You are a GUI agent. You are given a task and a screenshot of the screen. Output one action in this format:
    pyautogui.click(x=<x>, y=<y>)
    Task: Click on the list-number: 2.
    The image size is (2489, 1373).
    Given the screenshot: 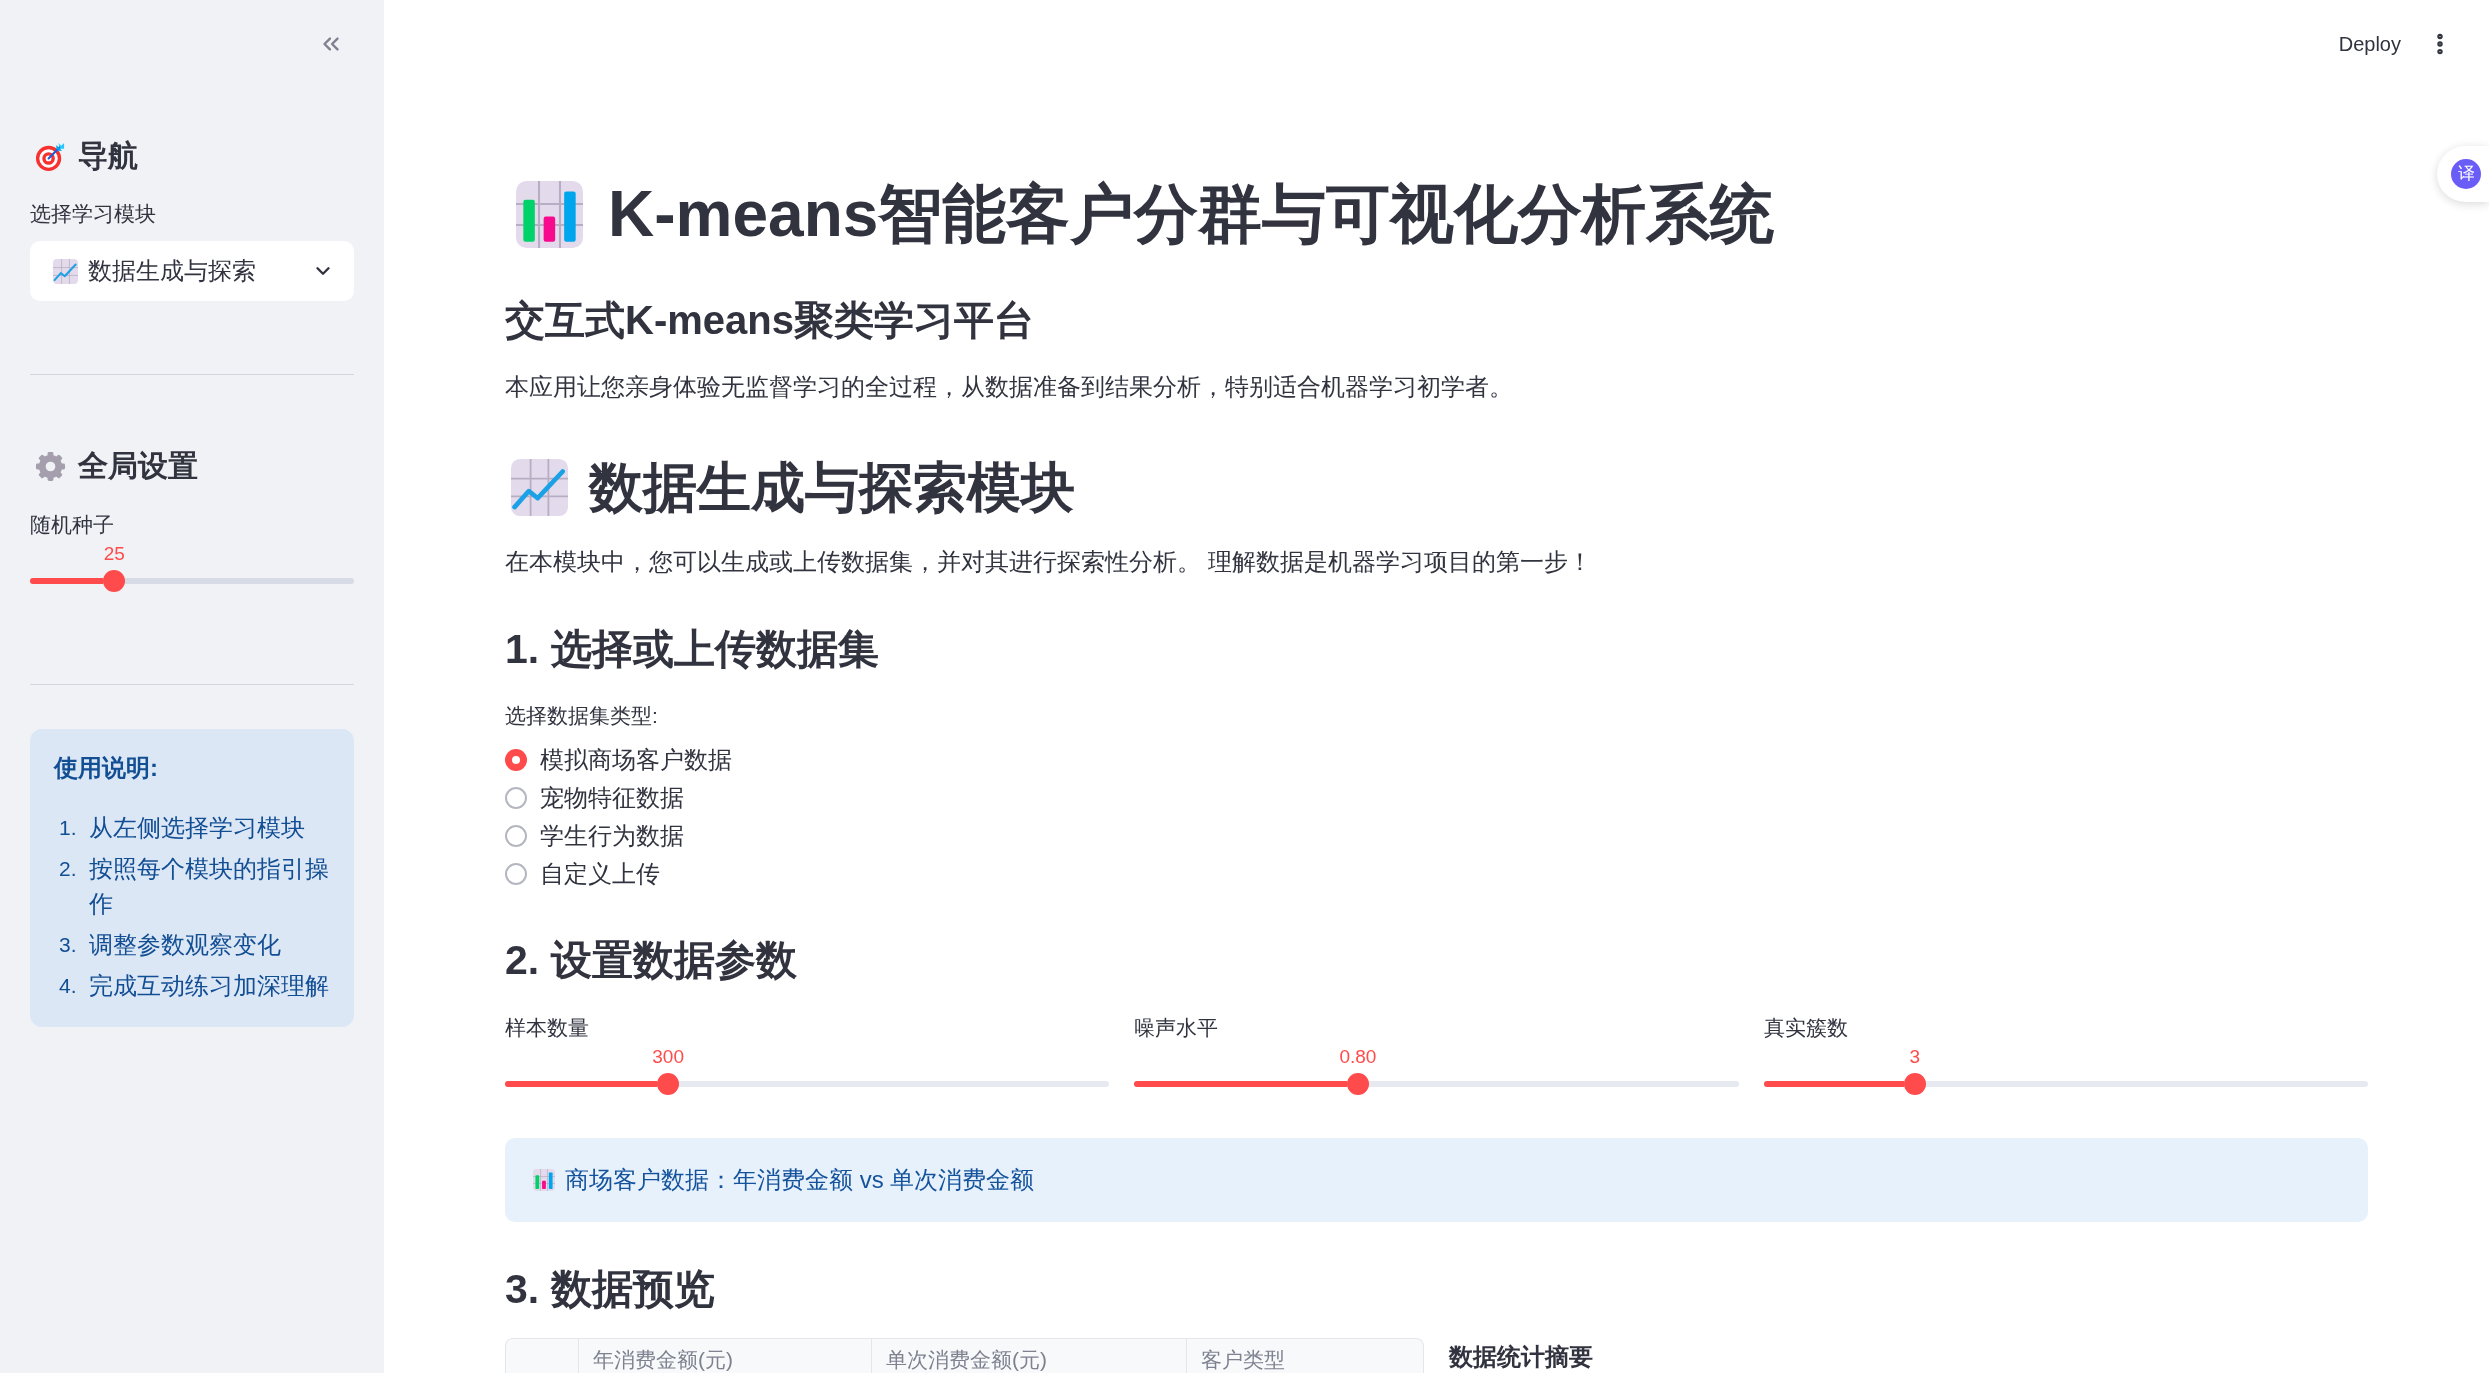 What is the action you would take?
    pyautogui.click(x=68, y=869)
    